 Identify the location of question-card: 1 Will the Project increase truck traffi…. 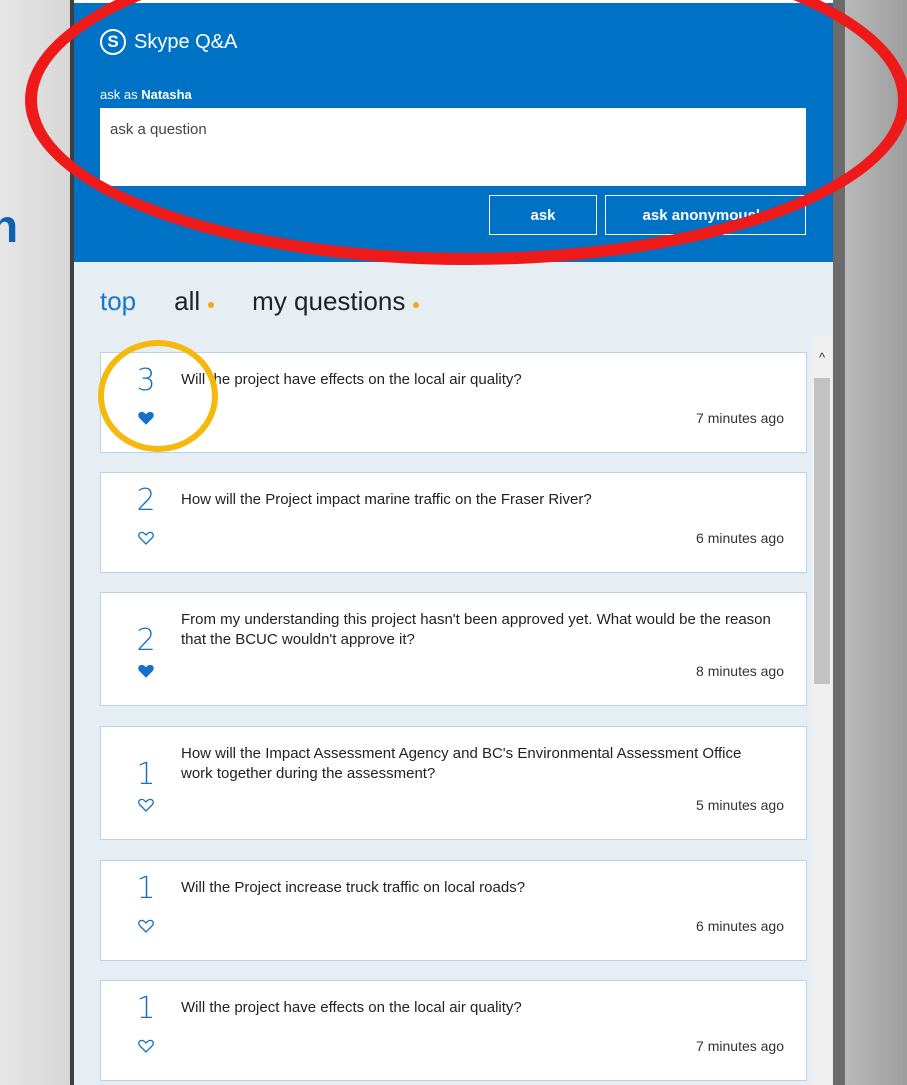
(453, 910).